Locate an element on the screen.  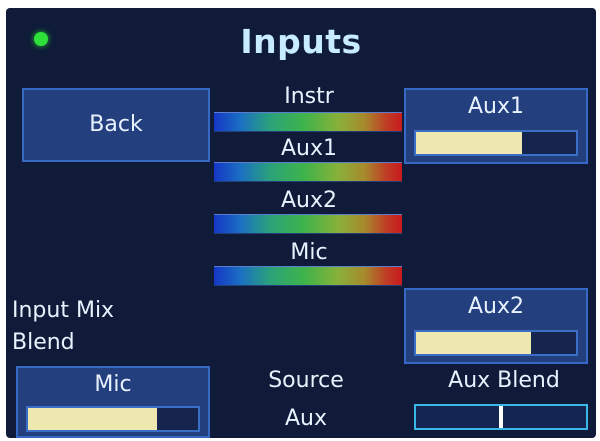
aux1-panel-label: Aux1 is located at coordinates (495, 106).